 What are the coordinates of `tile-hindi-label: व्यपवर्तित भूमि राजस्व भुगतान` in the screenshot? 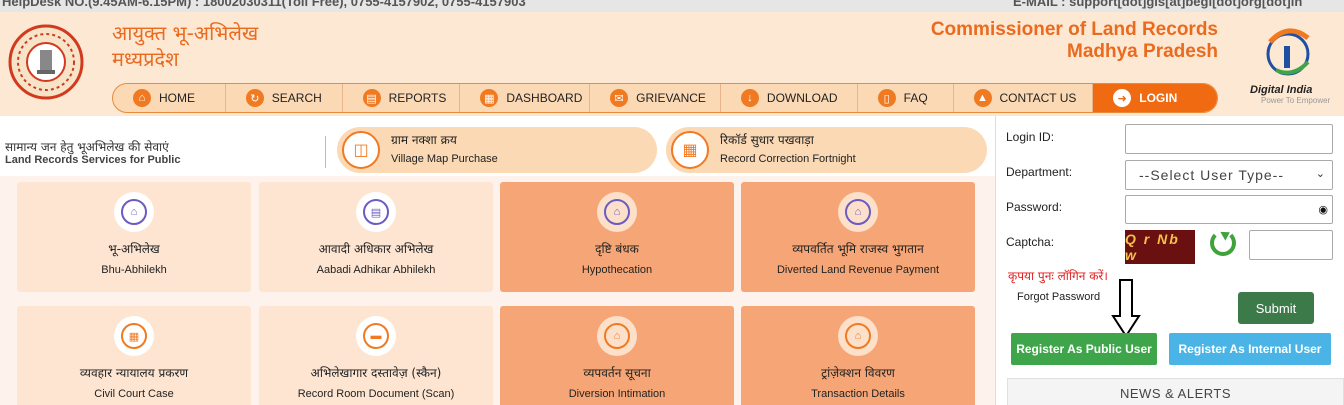 It's located at (858, 249).